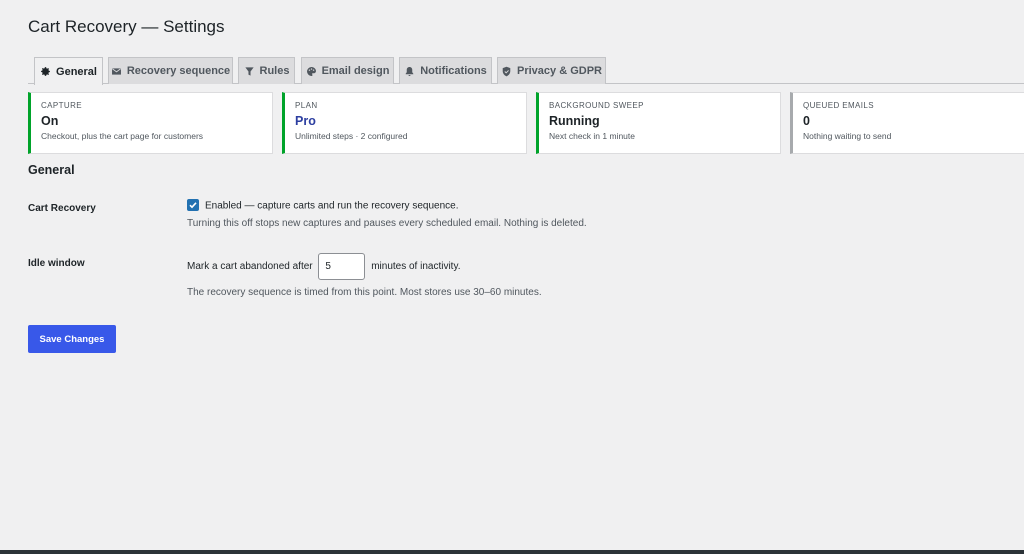 The height and width of the screenshot is (554, 1024). I want to click on tab-label: Recovery sequence, so click(178, 71).